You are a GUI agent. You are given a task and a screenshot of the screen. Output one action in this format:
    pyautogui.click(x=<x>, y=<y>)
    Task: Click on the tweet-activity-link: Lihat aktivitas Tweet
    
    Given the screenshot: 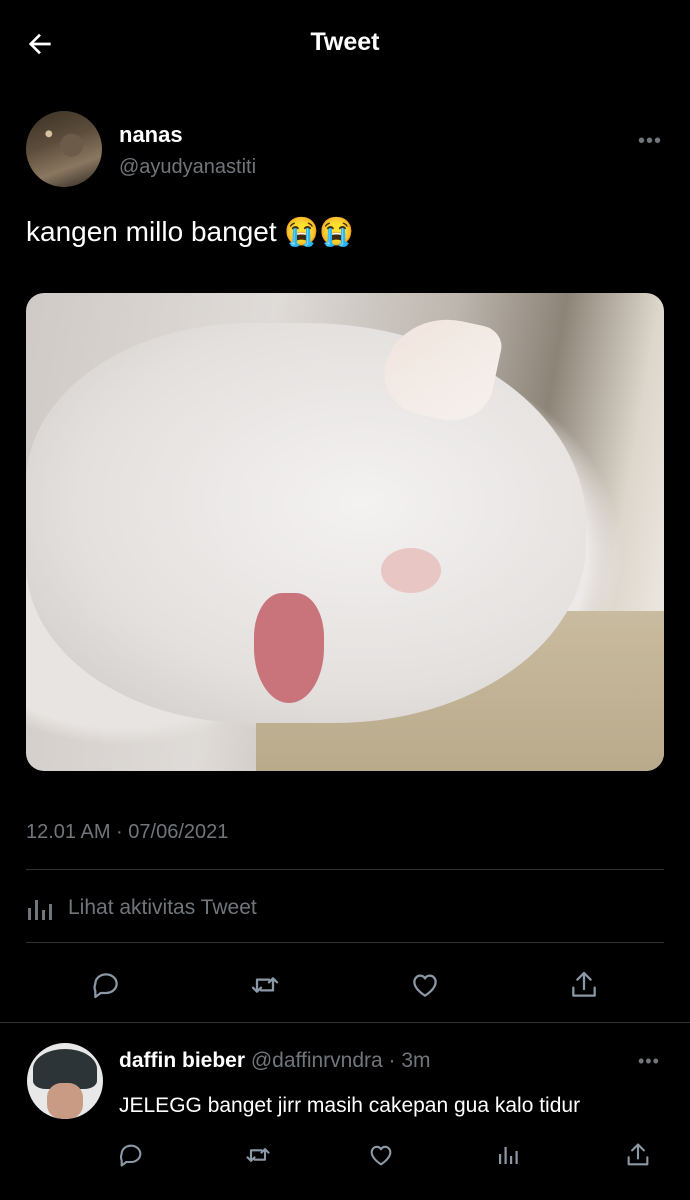 What is the action you would take?
    pyautogui.click(x=141, y=908)
    